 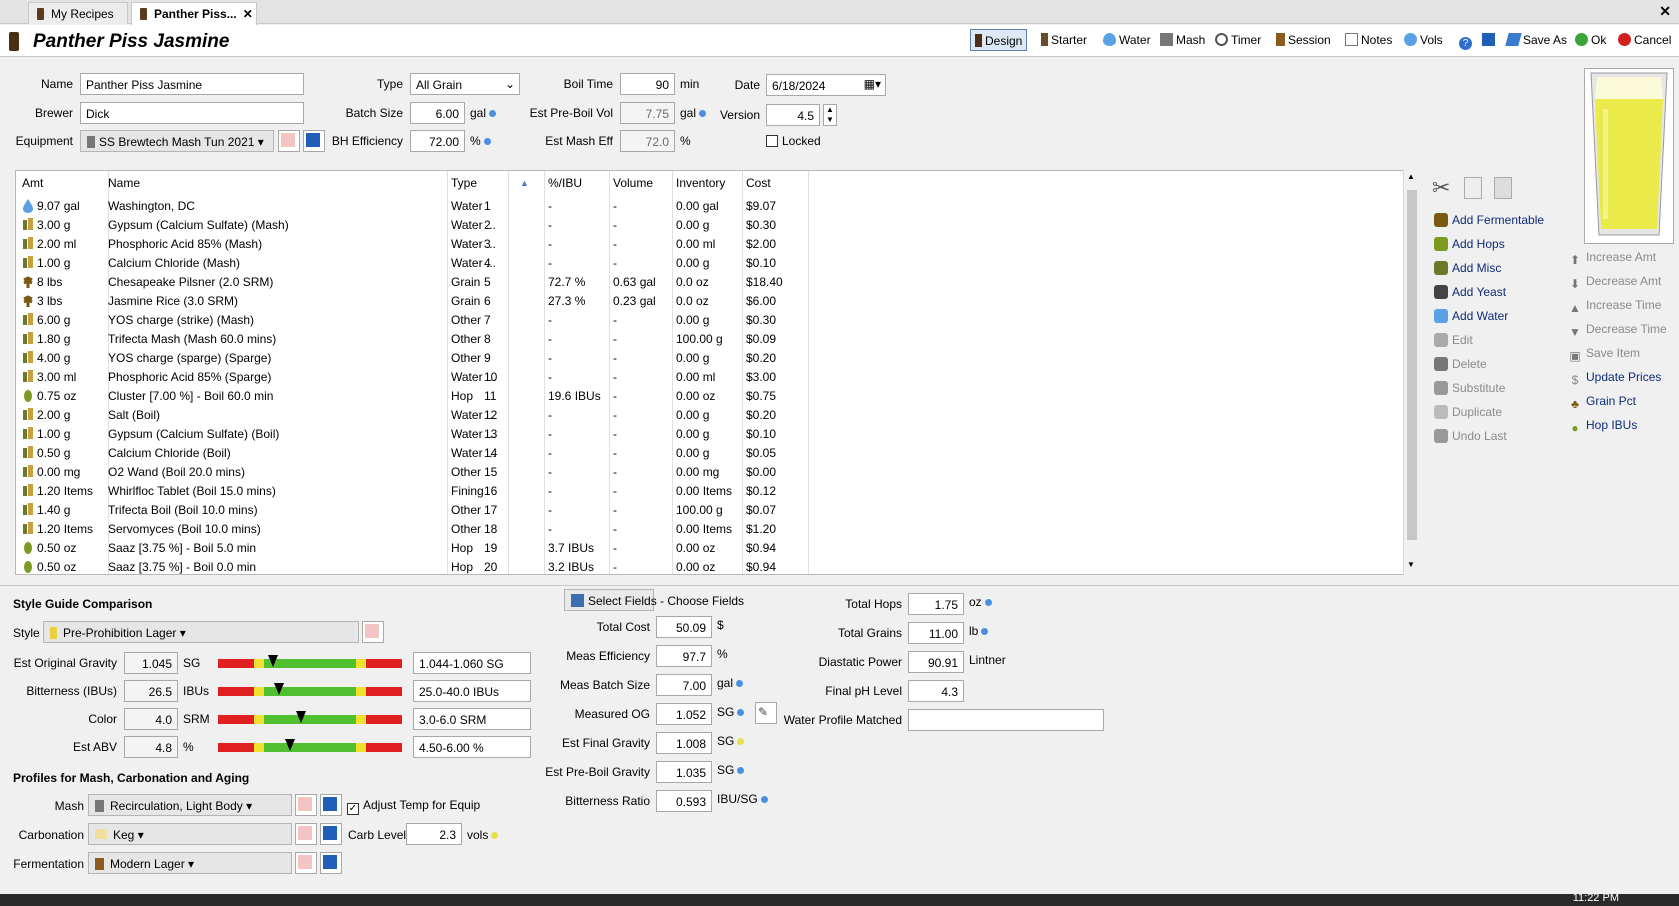 I want to click on action-update-prices: $ Update Prices, so click(x=1615, y=378).